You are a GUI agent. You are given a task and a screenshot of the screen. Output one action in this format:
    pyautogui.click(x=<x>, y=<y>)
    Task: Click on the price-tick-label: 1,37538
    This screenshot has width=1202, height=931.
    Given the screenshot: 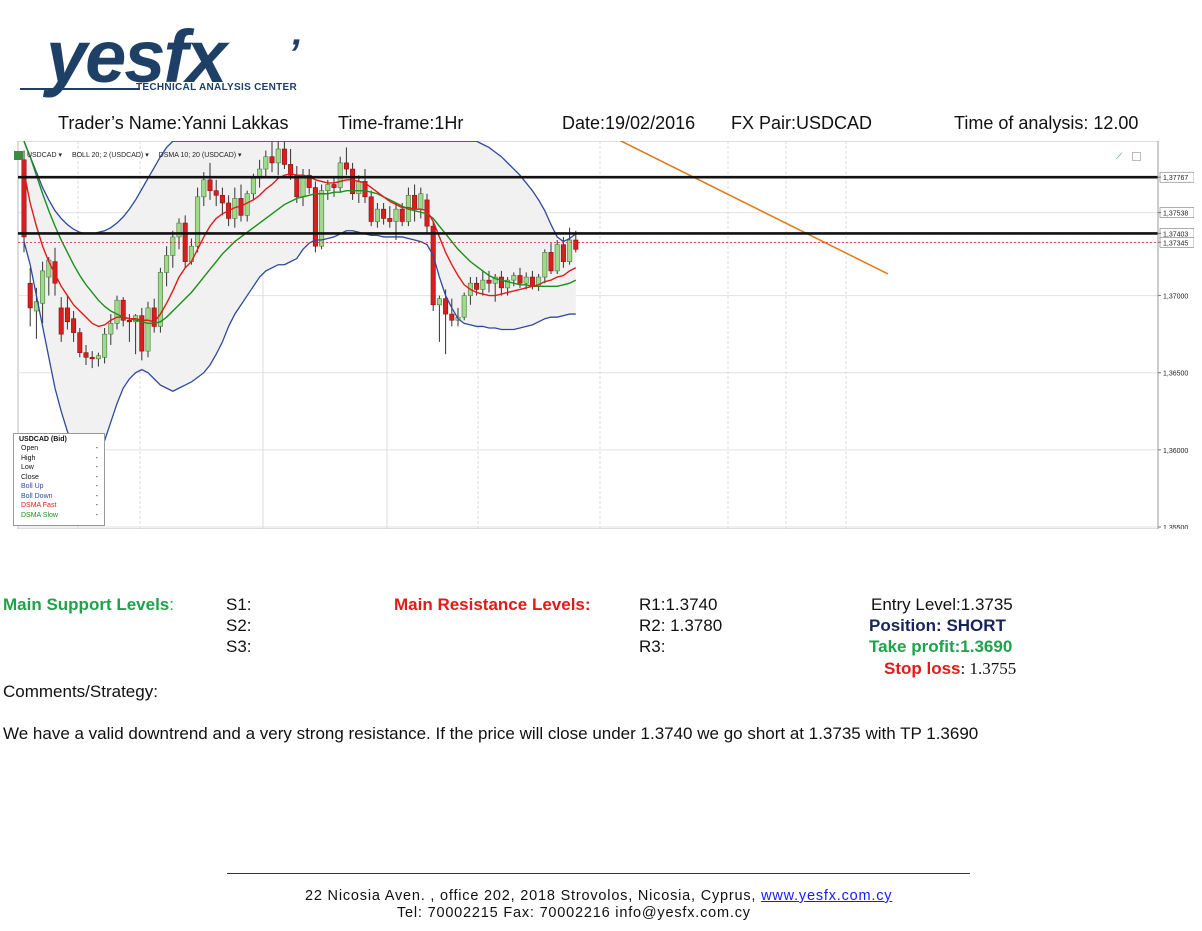 What is the action you would take?
    pyautogui.click(x=1175, y=214)
    